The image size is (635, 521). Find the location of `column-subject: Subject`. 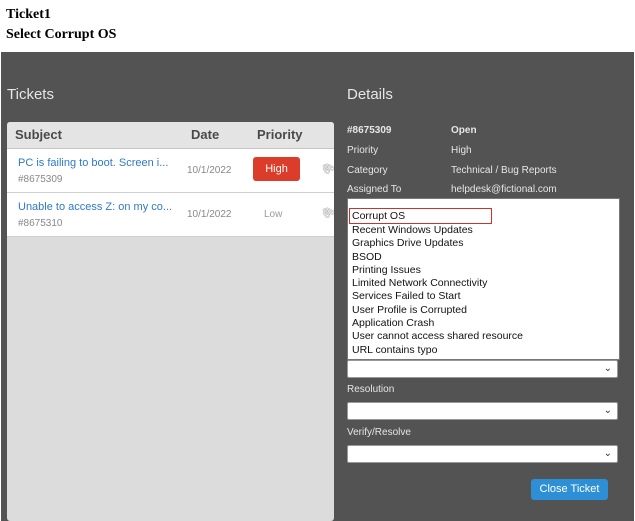

column-subject: Subject is located at coordinates (38, 134).